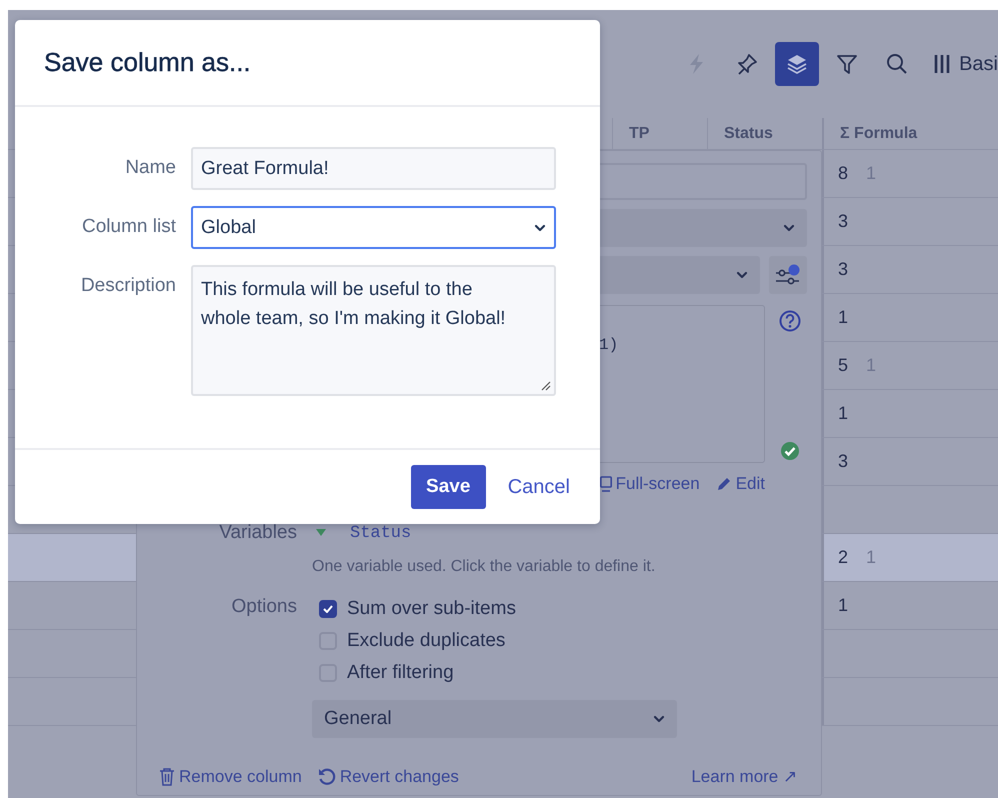  What do you see at coordinates (327, 777) in the screenshot?
I see `undo-icon` at bounding box center [327, 777].